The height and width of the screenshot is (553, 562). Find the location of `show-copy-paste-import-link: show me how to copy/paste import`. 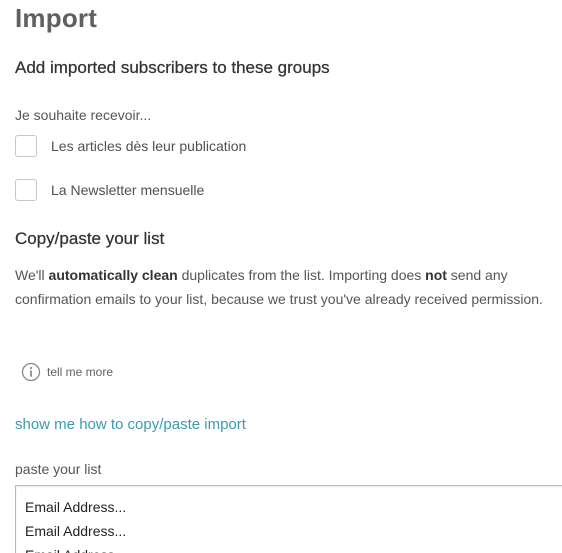

show-copy-paste-import-link: show me how to copy/paste import is located at coordinates (130, 424).